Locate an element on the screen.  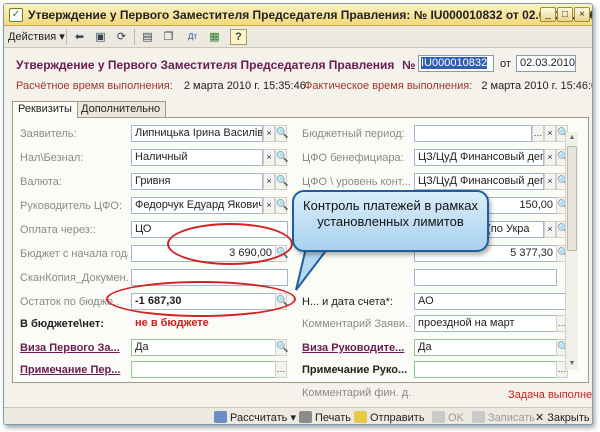
copy-icon: ❐ is located at coordinates (168, 37).